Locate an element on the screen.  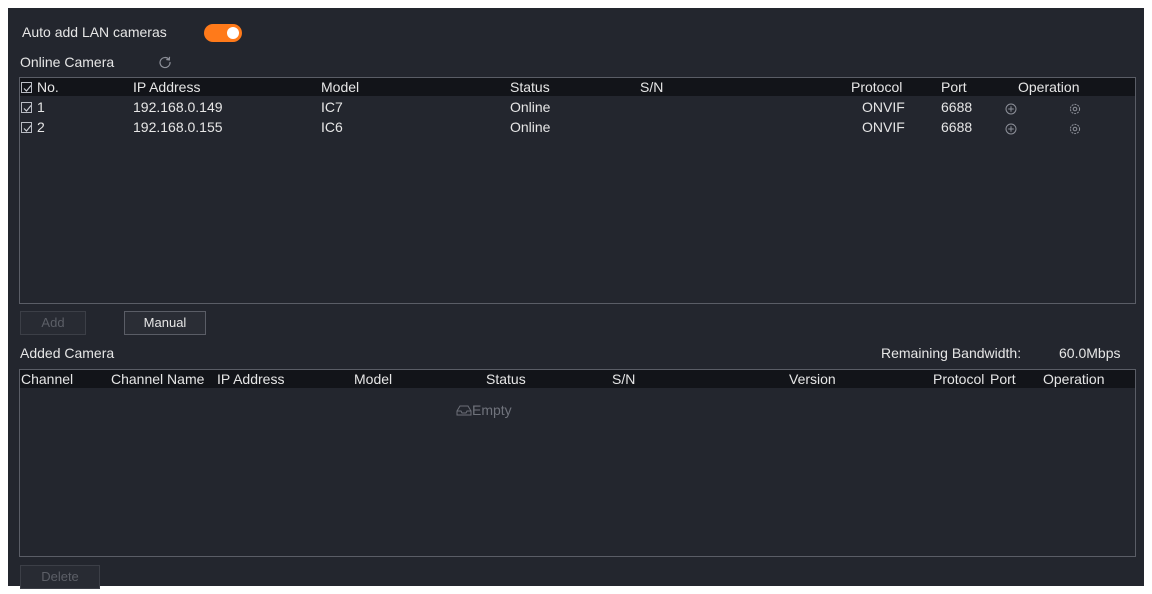
remaining-bandwidth-value: 60.0Mbps is located at coordinates (1090, 353).